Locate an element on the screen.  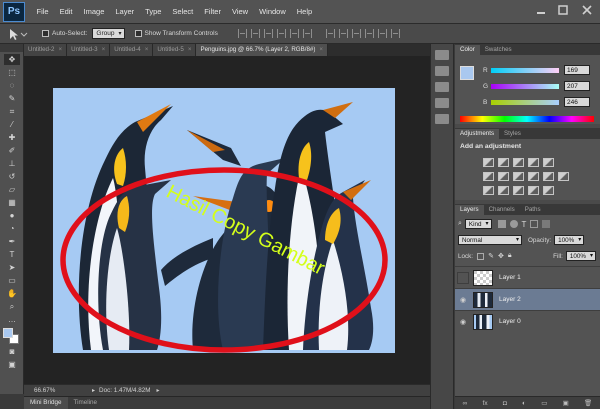
align-bottom-icon is located at coordinates (268, 33).